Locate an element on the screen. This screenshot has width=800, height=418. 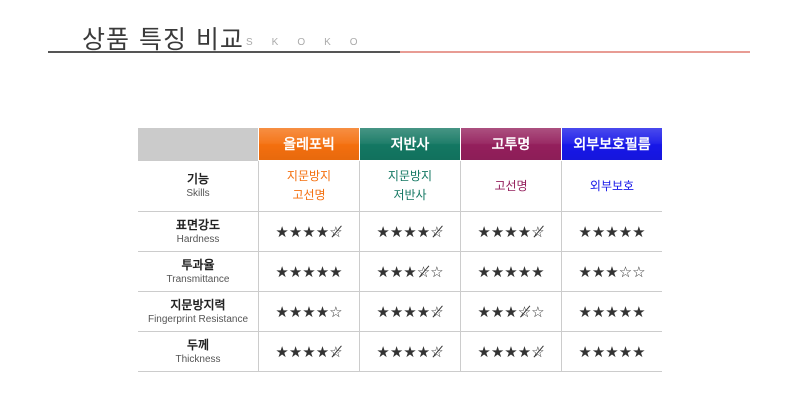
skill-text: 외부보호 is located at coordinates (612, 185).